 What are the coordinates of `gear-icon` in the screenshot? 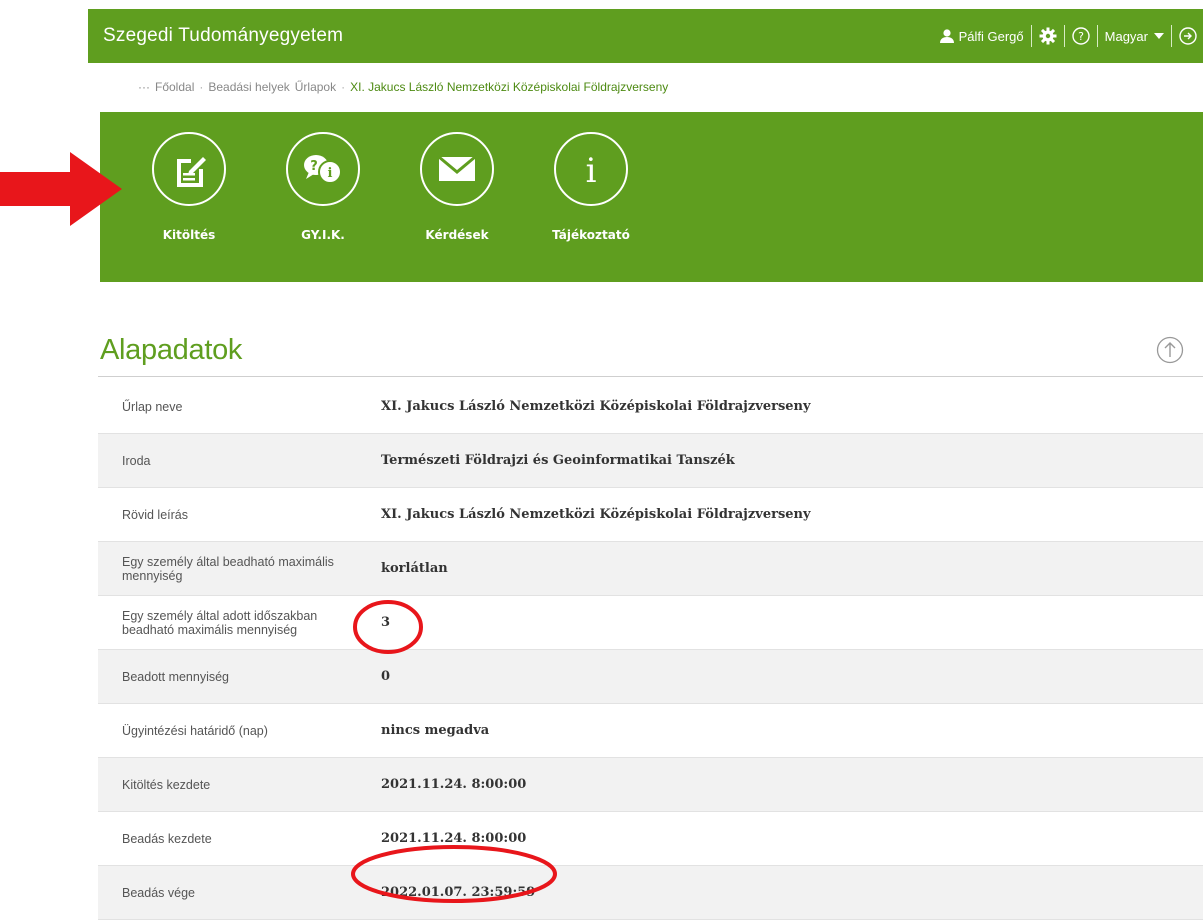 It's located at (1048, 36).